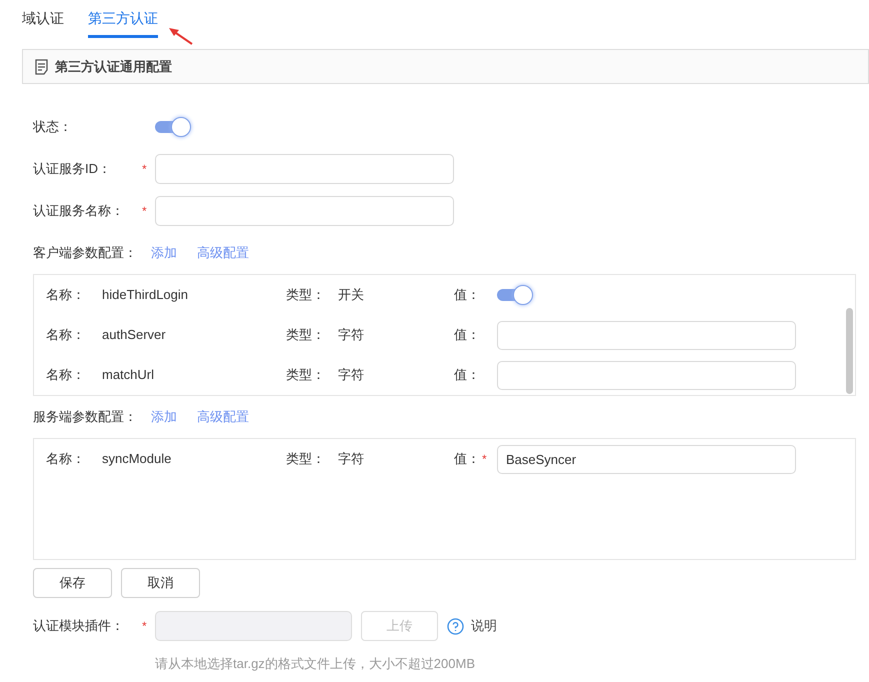 The image size is (869, 682). What do you see at coordinates (137, 459) in the screenshot?
I see `param-name: syncModule` at bounding box center [137, 459].